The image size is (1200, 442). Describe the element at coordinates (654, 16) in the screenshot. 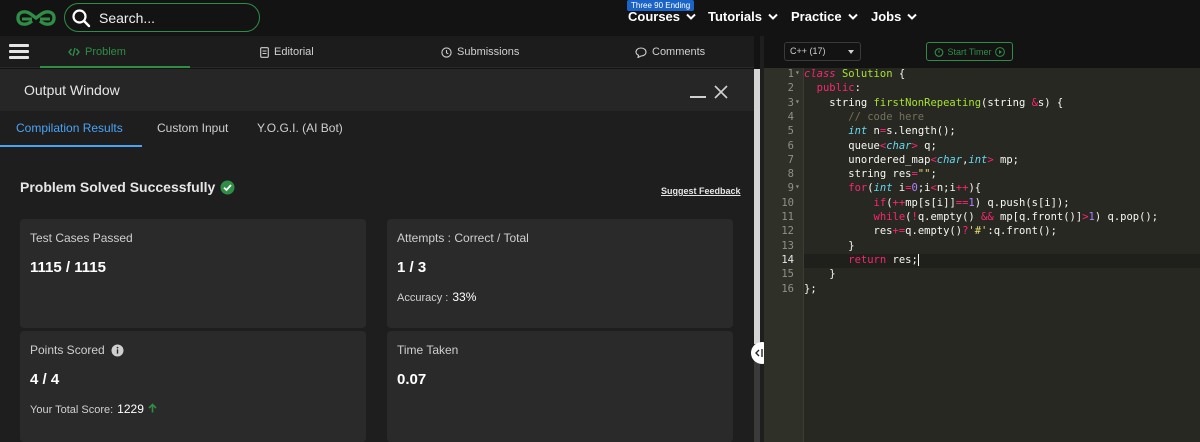

I see `nav-courses-label: Courses` at that location.